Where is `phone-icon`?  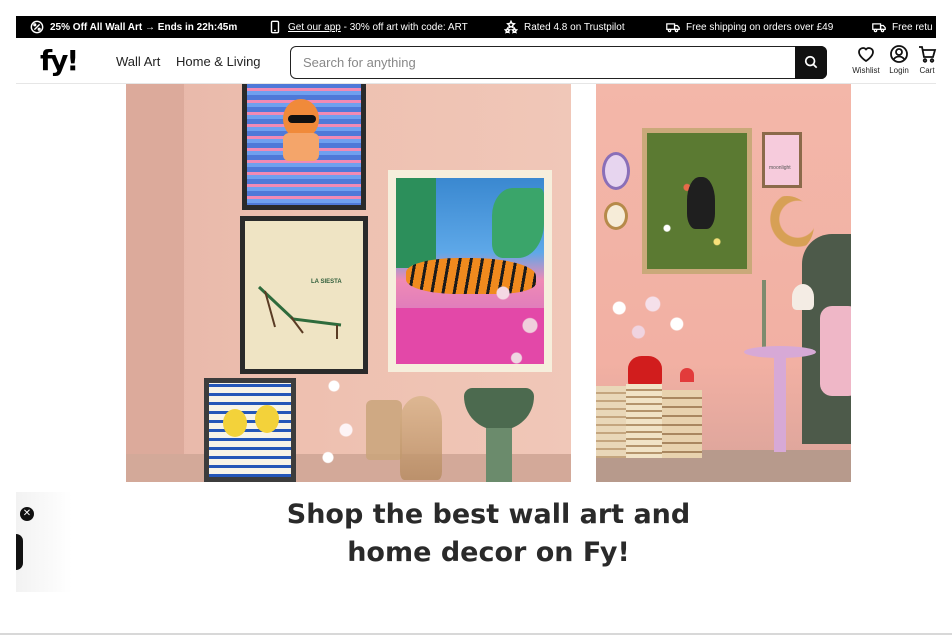
phone-icon is located at coordinates (275, 27).